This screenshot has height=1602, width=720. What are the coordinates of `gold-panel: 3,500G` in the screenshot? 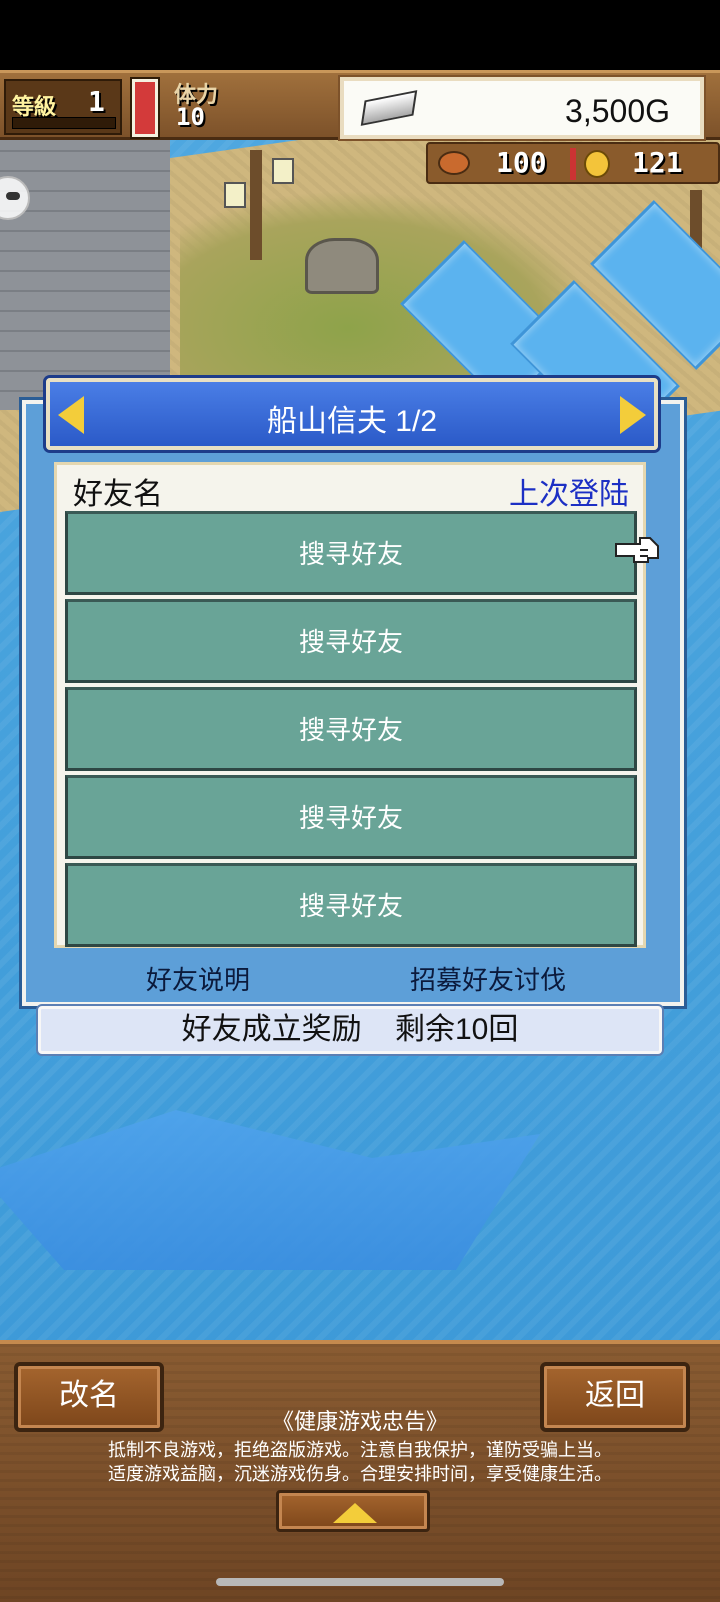 It's located at (522, 108).